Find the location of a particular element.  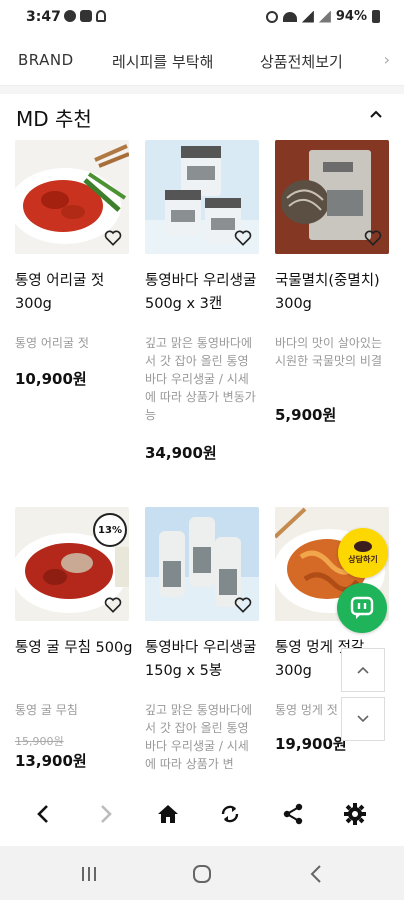

home-button is located at coordinates (168, 814).